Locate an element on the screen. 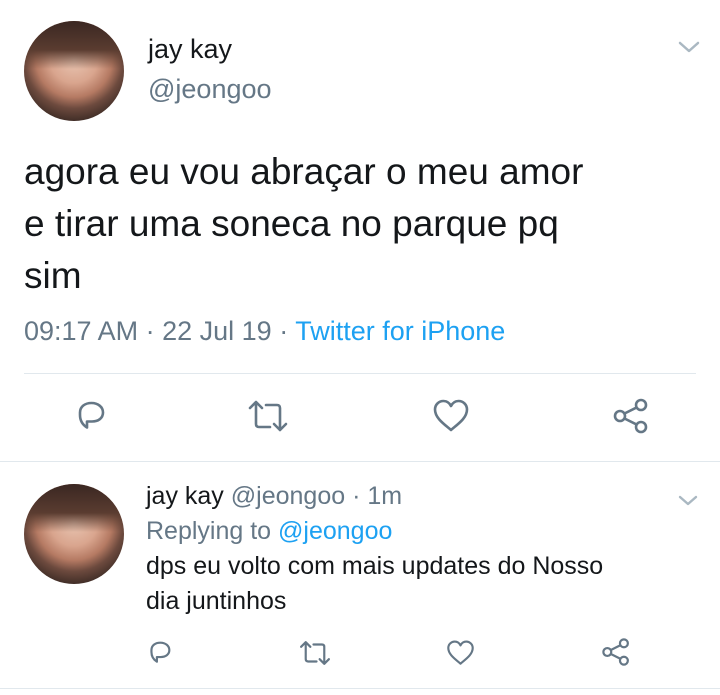 The width and height of the screenshot is (720, 695). section-divider is located at coordinates (360, 461).